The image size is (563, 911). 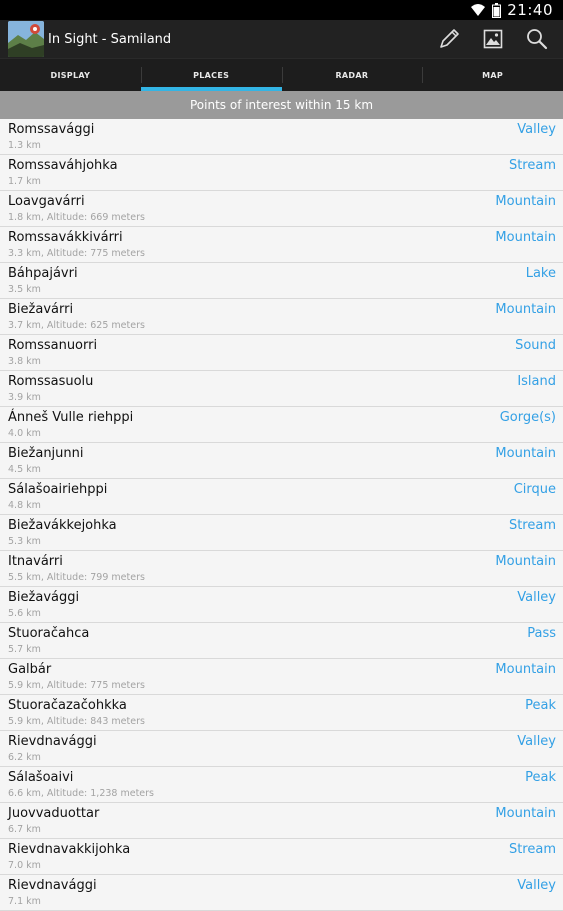 I want to click on place-name: Itnavárri, so click(x=35, y=561).